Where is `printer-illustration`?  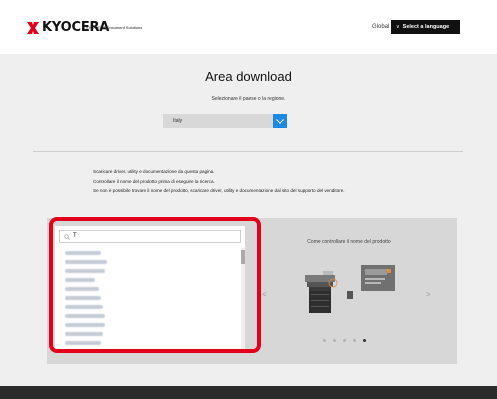
printer-illustration is located at coordinates (350, 289).